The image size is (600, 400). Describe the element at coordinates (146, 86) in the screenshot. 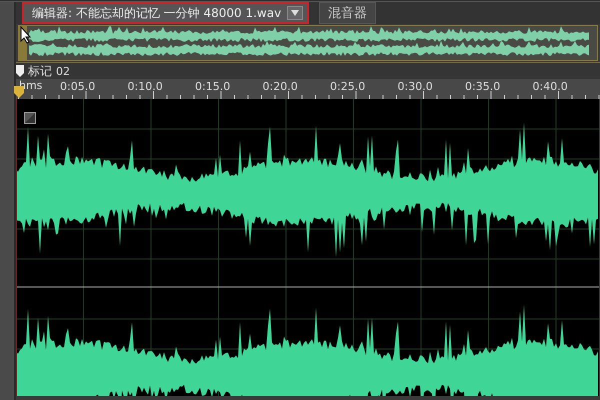

I see `time-tick-label: 0:10.0` at that location.